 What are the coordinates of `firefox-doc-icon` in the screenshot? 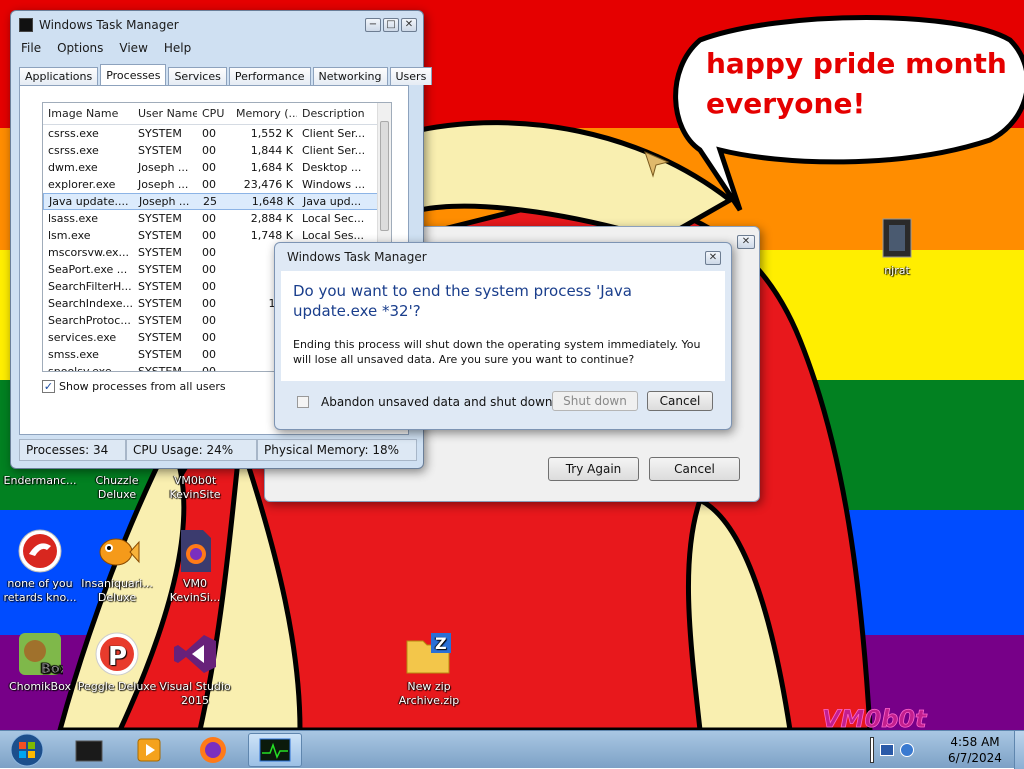 It's located at (195, 551).